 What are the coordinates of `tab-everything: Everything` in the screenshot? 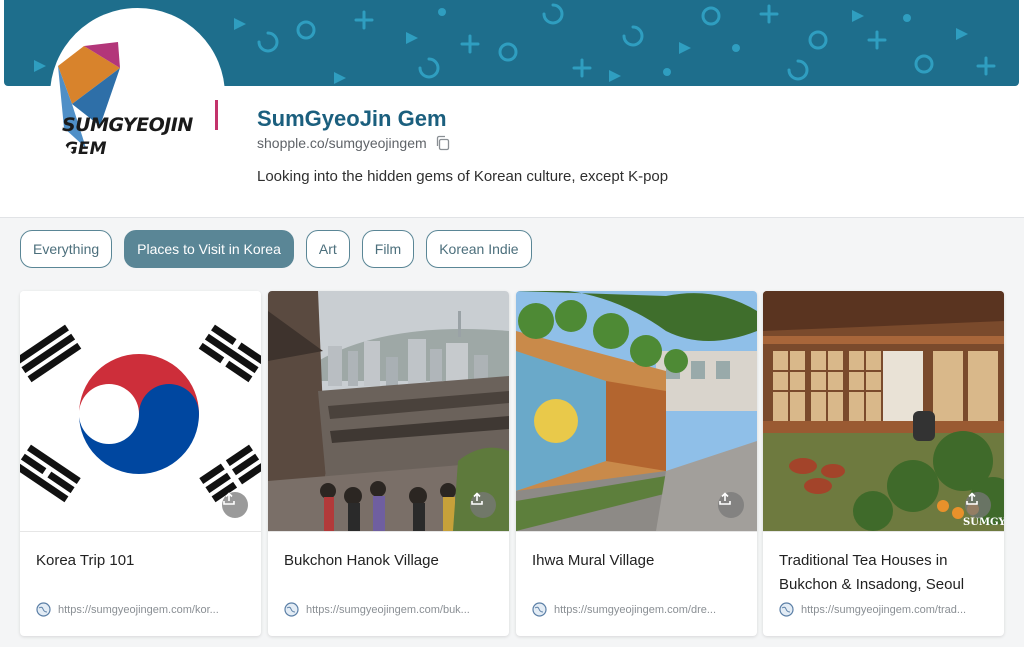 It's located at (66, 249).